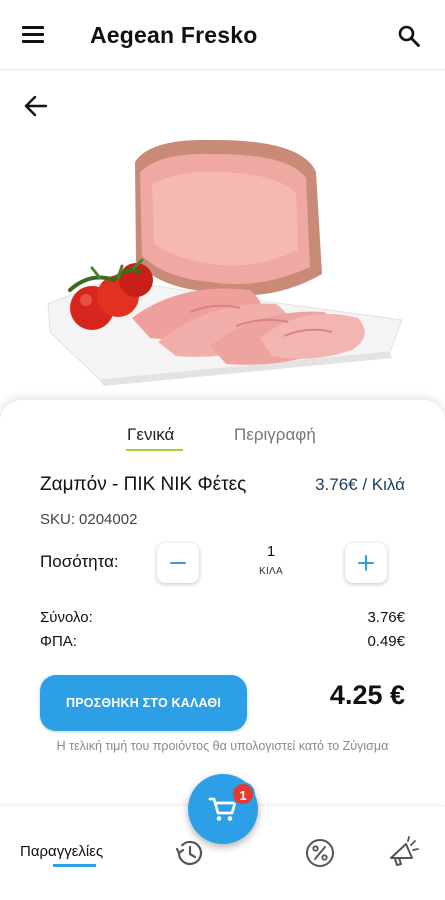  I want to click on total-value: 3.76€, so click(386, 617).